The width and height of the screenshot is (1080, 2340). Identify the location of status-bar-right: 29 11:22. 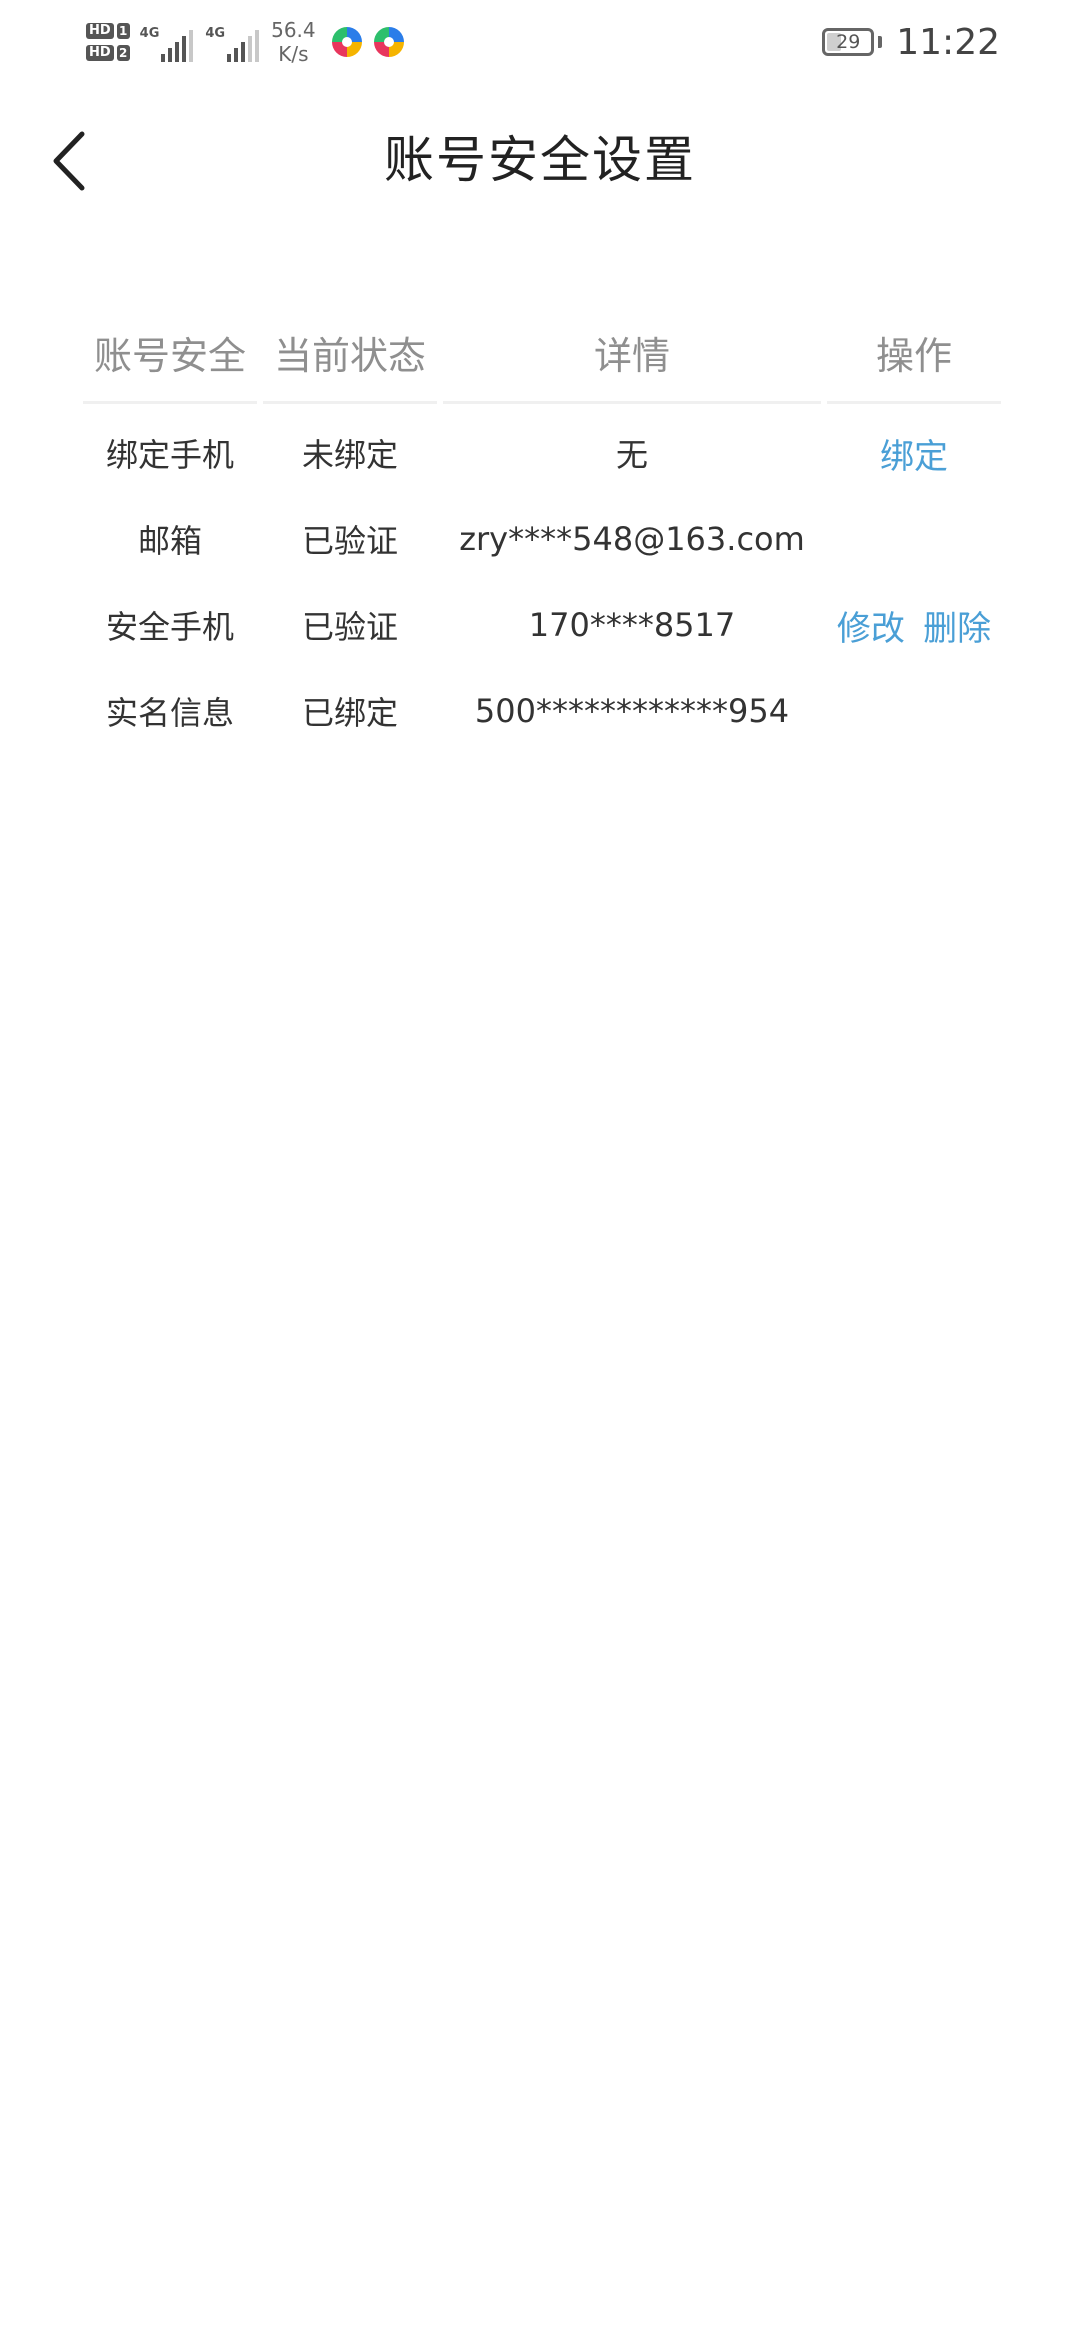
(911, 42).